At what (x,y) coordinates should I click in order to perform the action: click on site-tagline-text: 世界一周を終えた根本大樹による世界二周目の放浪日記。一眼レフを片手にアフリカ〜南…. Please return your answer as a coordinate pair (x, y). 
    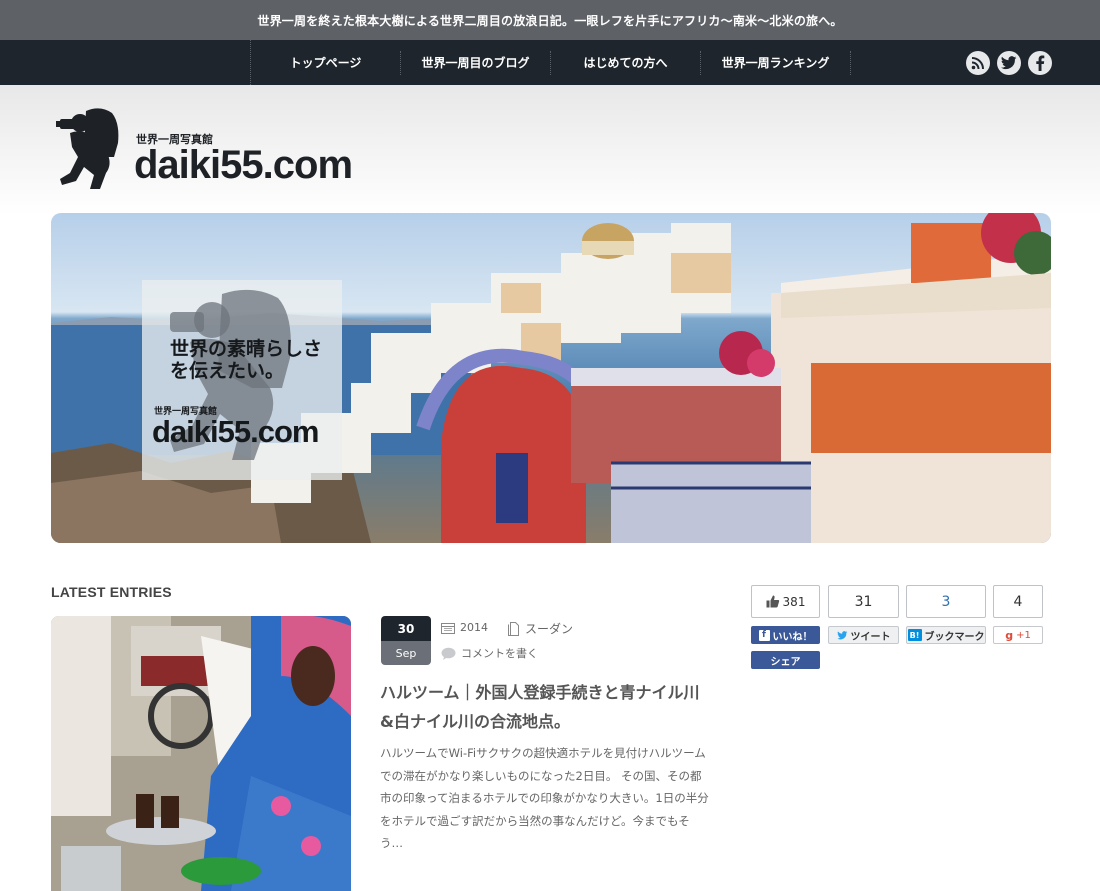
    Looking at the image, I should click on (550, 20).